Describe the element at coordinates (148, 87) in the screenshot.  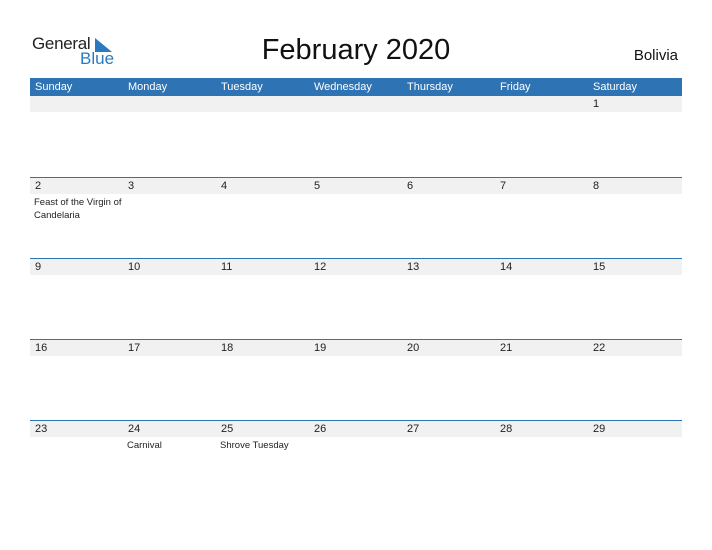
I see `weekday-monday: Monday` at that location.